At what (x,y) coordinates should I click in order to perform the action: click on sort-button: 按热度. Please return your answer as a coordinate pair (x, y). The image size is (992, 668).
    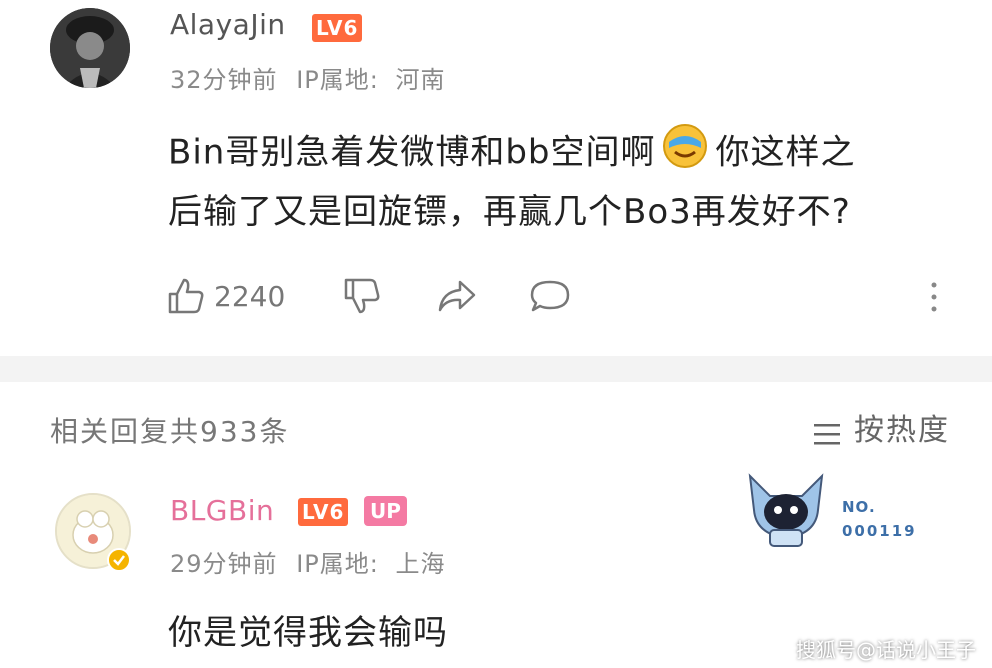
    Looking at the image, I should click on (881, 428).